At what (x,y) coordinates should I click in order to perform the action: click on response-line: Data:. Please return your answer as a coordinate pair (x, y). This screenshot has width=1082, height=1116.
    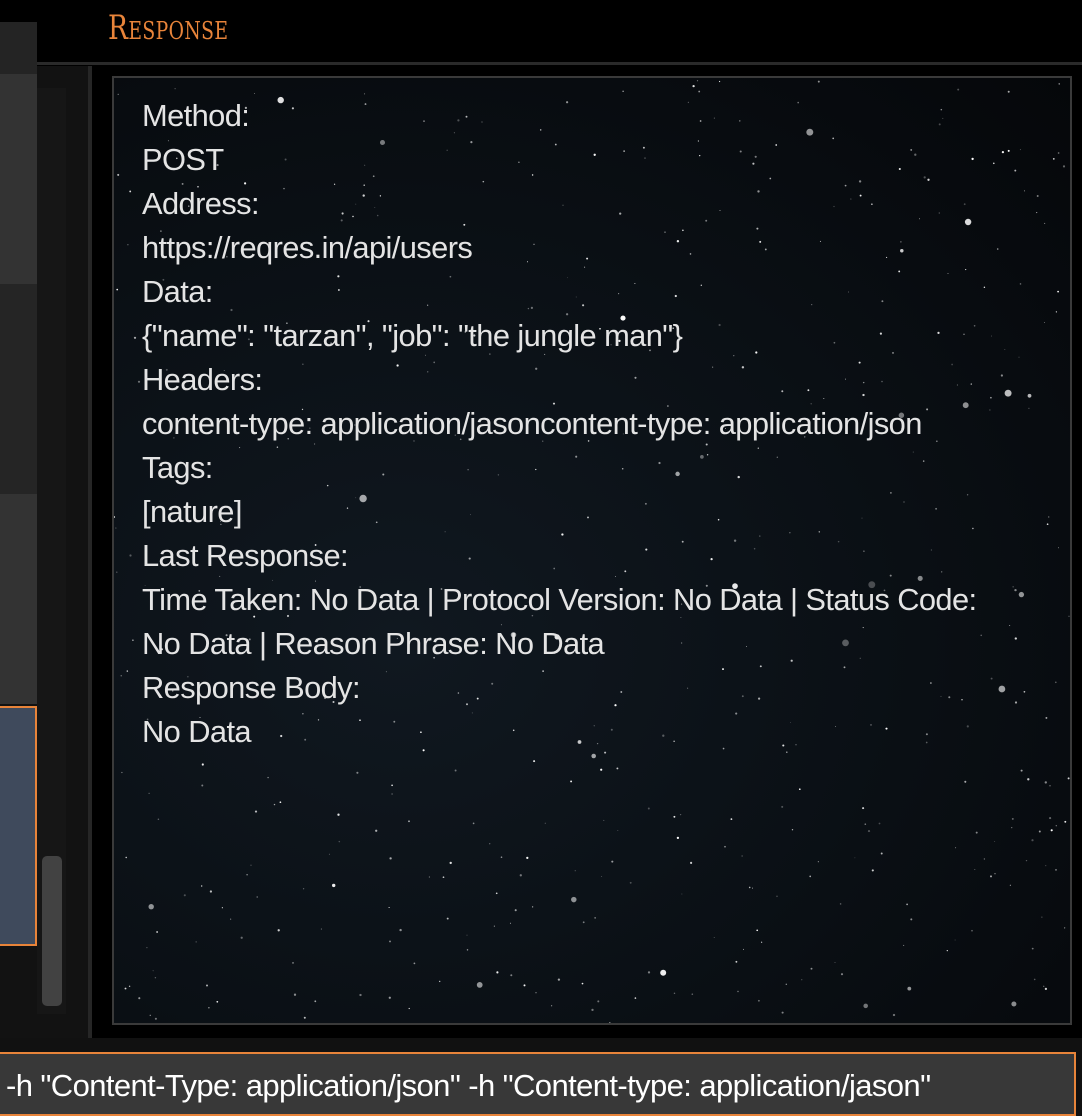
    Looking at the image, I should click on (177, 291).